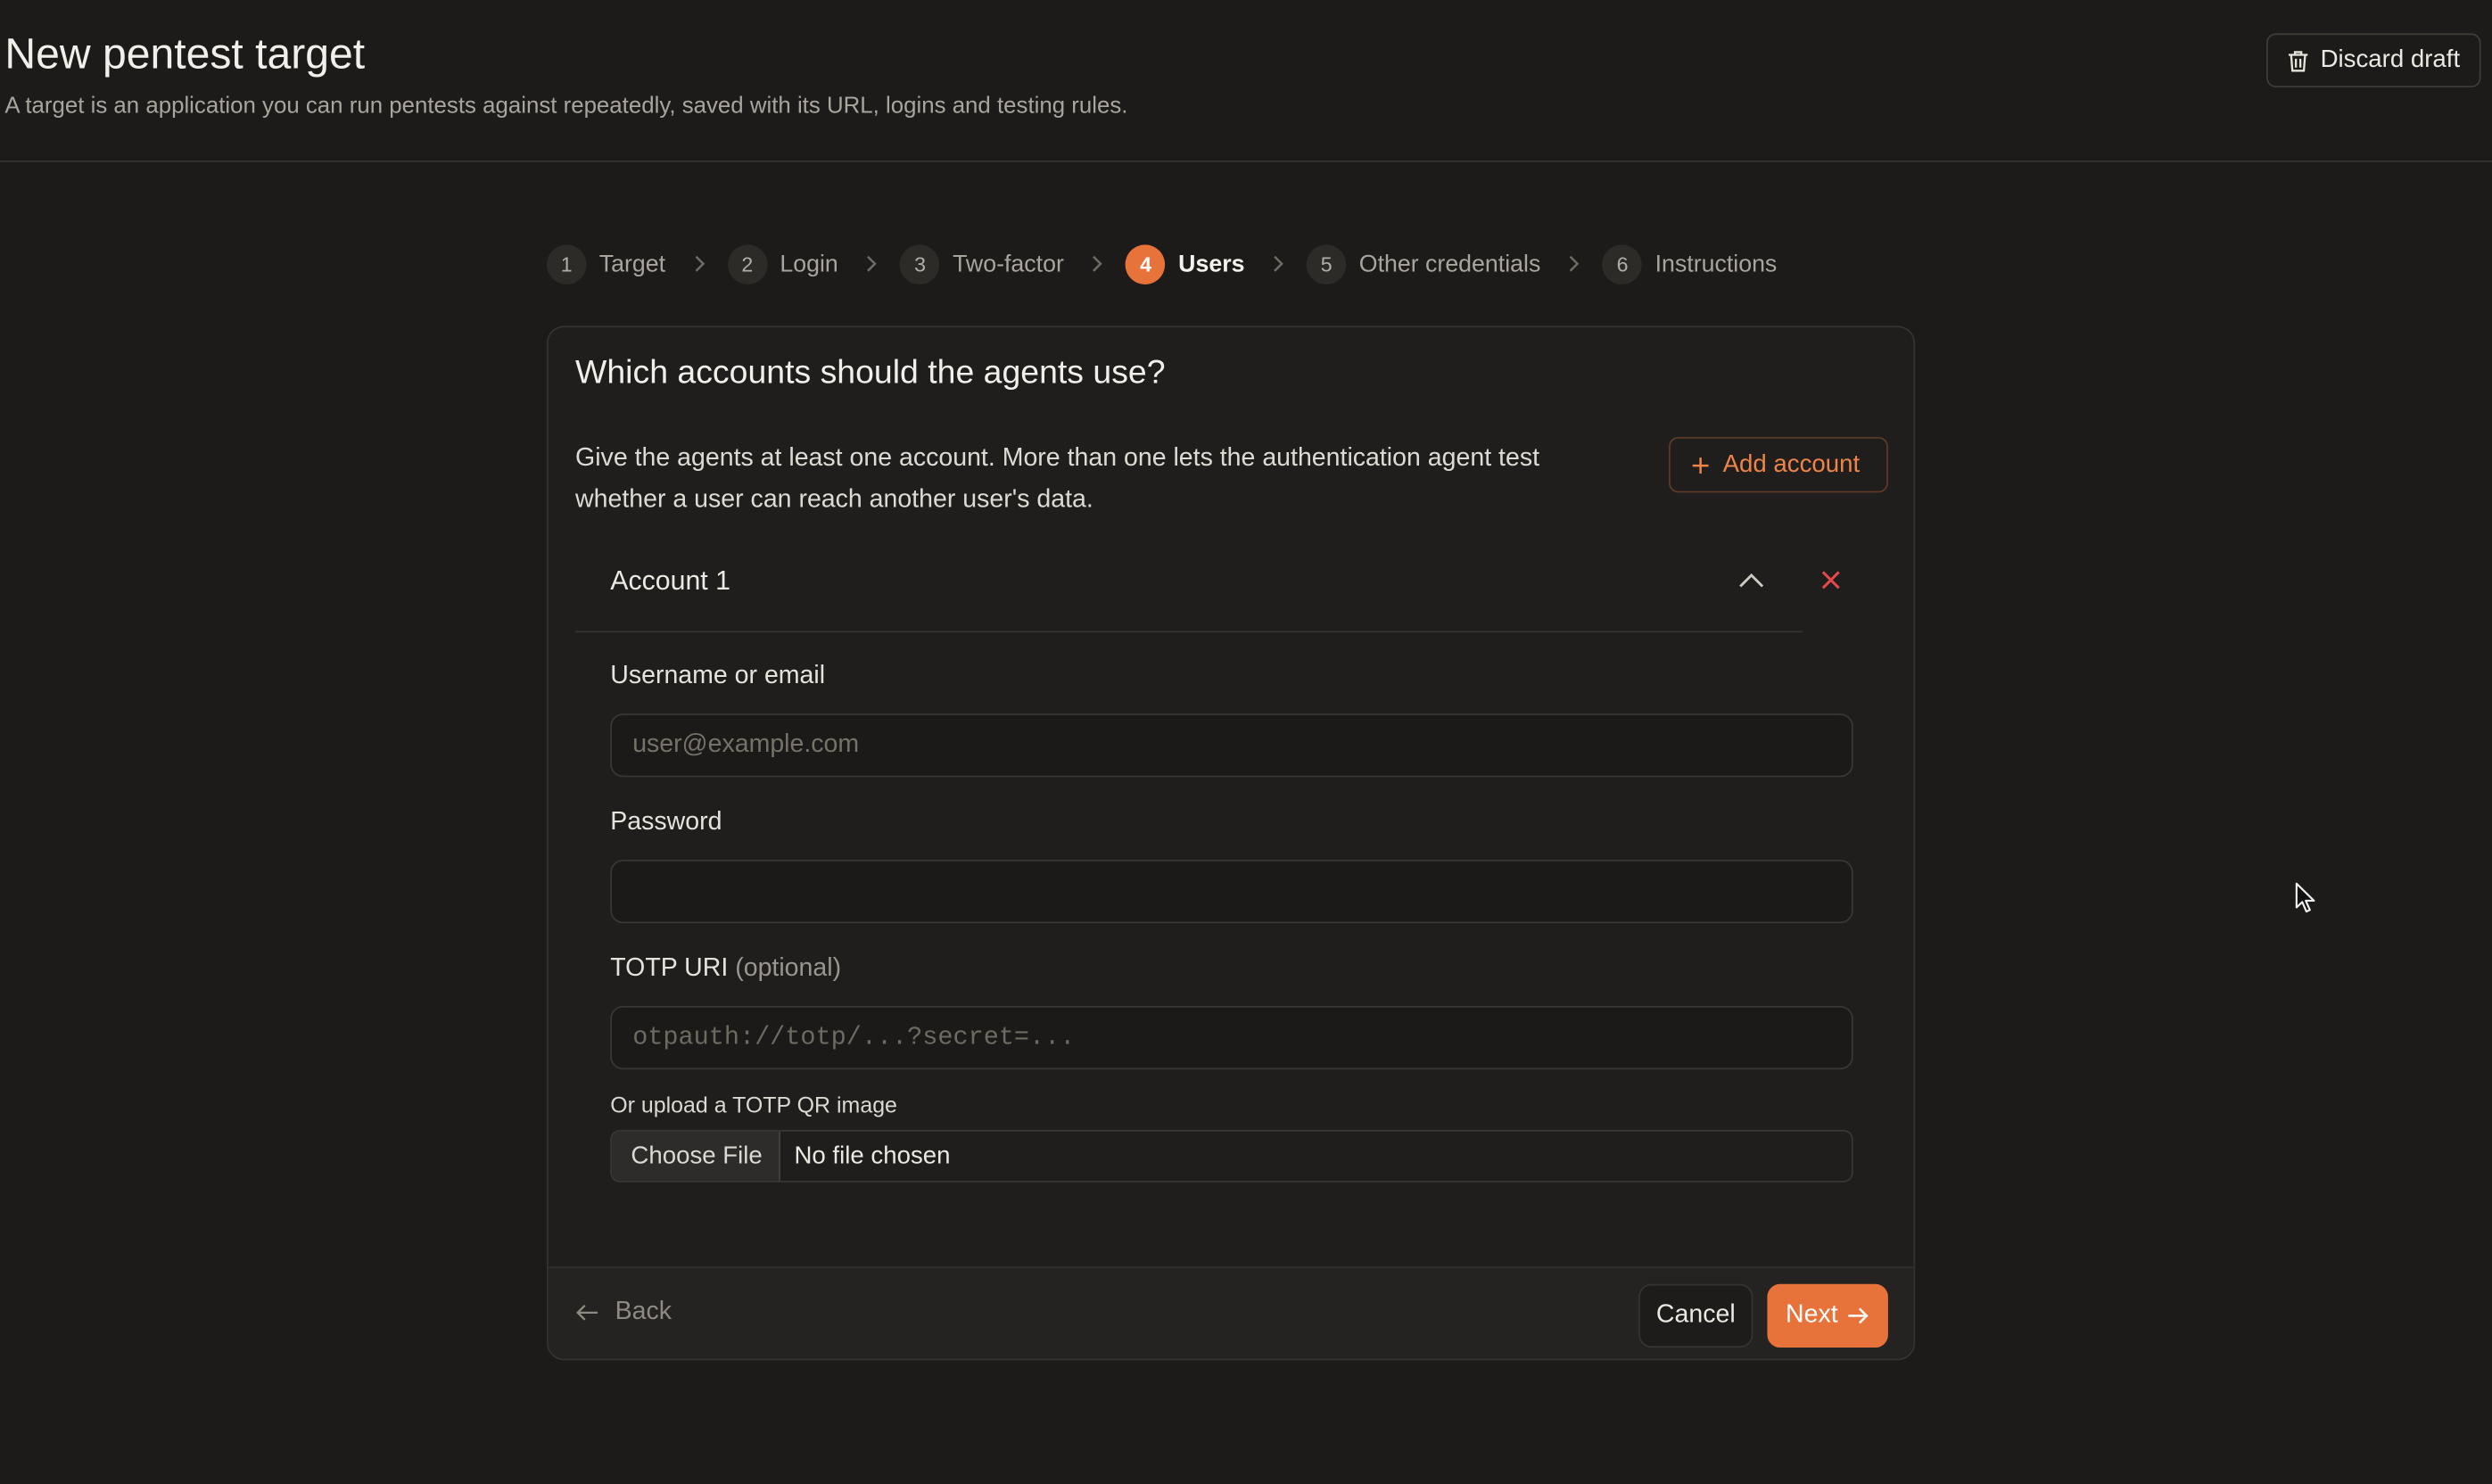  I want to click on username-input, so click(1231, 745).